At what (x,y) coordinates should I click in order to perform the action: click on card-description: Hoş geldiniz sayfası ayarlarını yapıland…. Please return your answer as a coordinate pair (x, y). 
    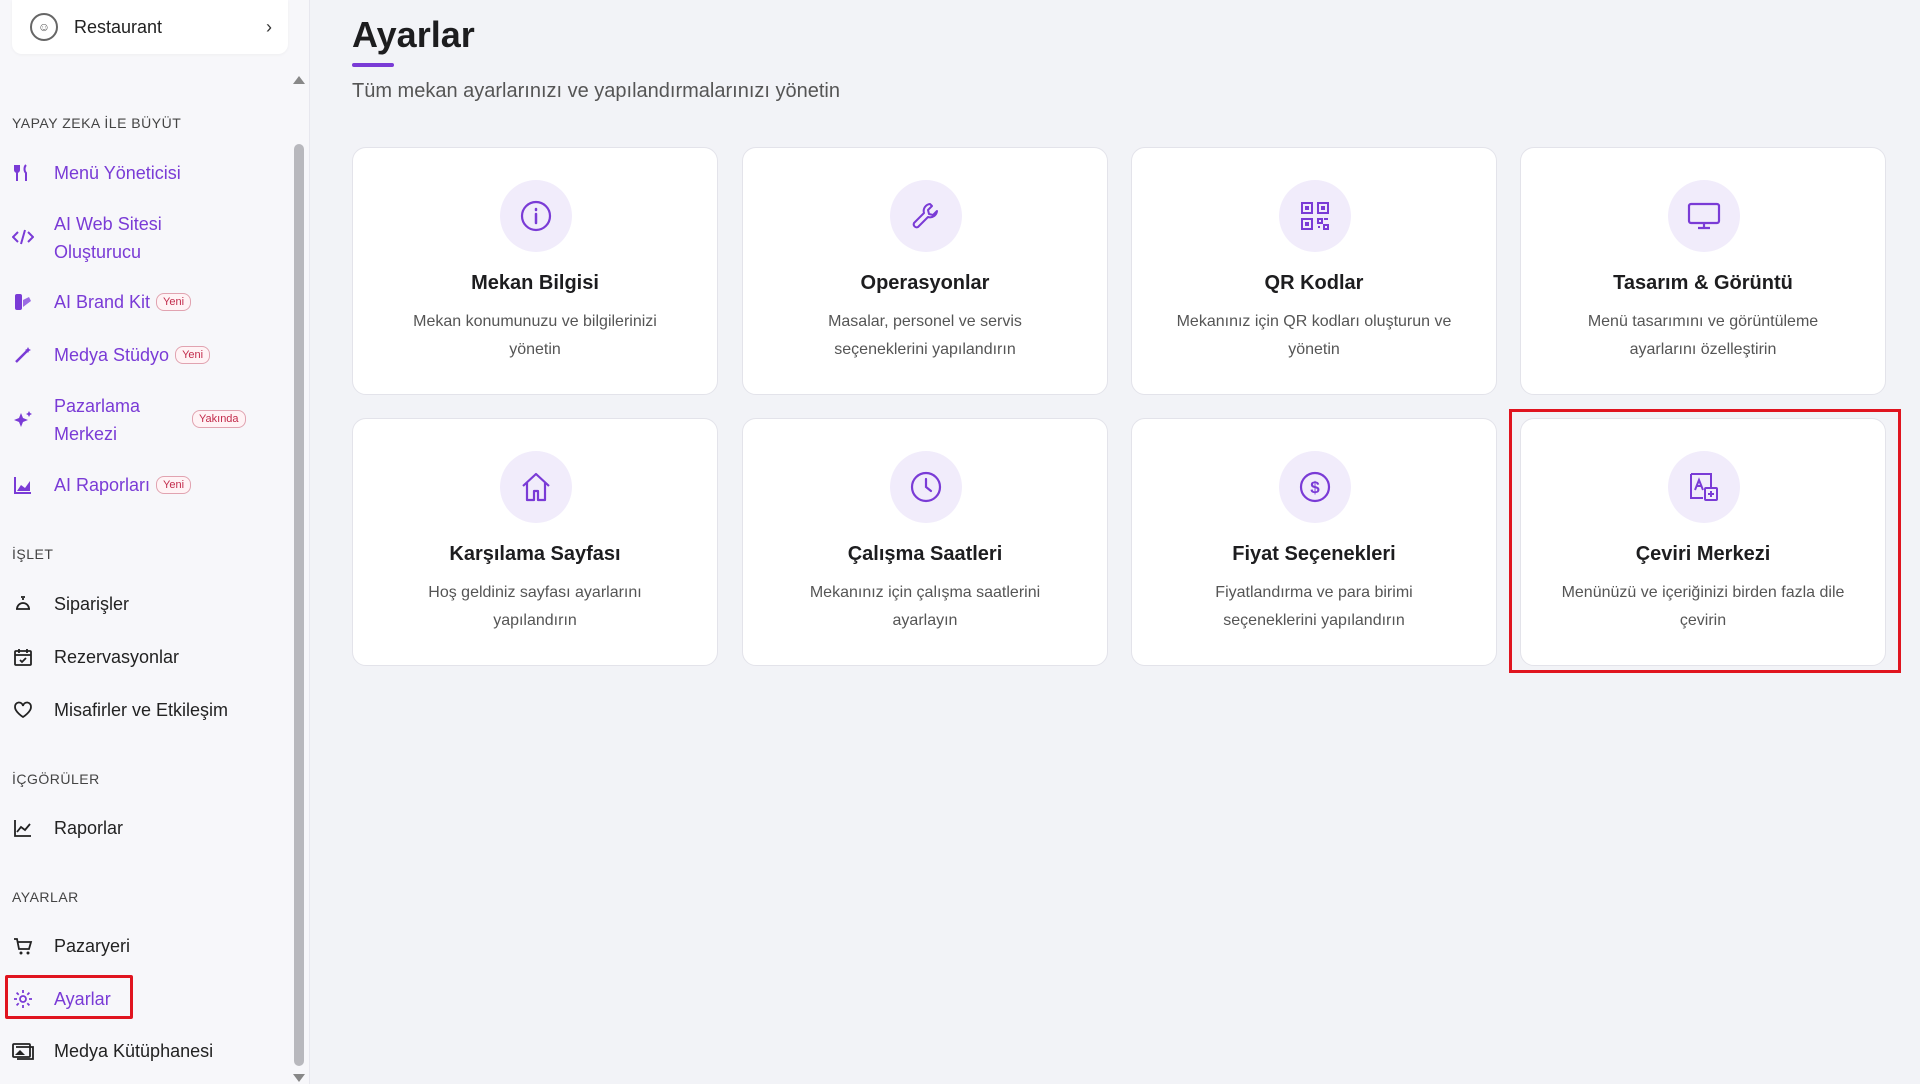
    Looking at the image, I should click on (535, 606).